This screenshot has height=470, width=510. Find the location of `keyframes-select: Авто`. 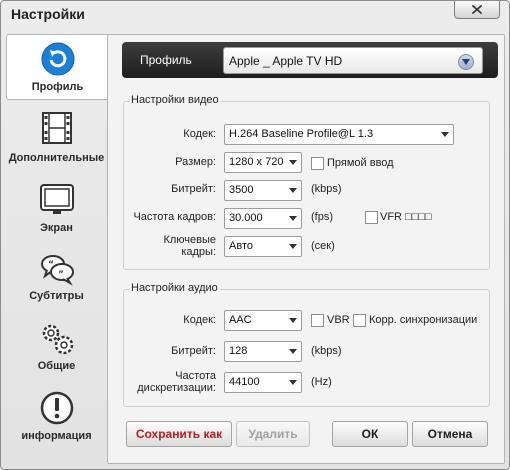

keyframes-select: Авто is located at coordinates (263, 246).